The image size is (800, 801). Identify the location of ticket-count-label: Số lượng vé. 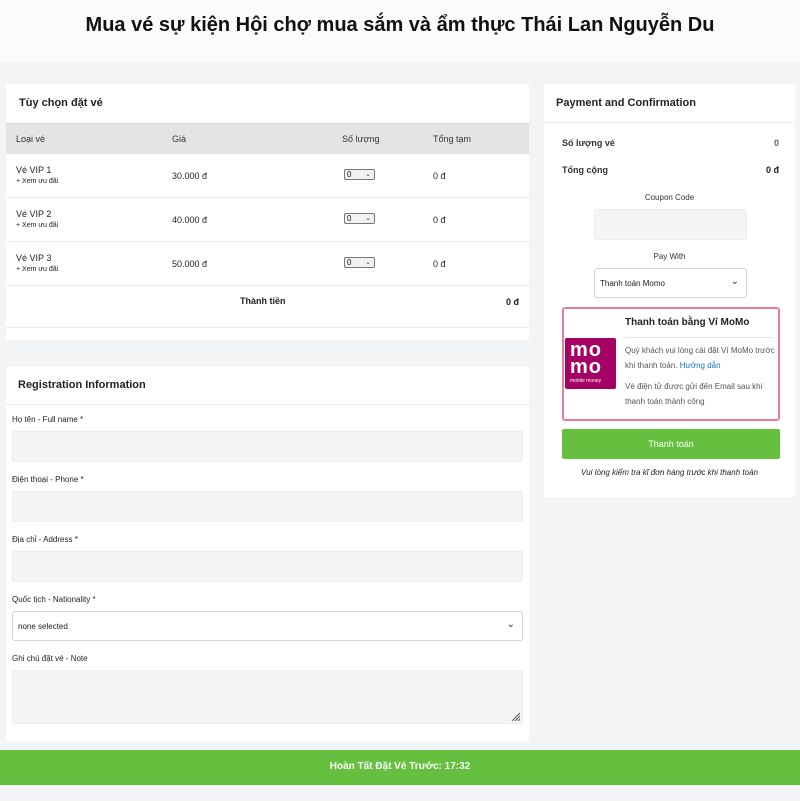
(588, 143).